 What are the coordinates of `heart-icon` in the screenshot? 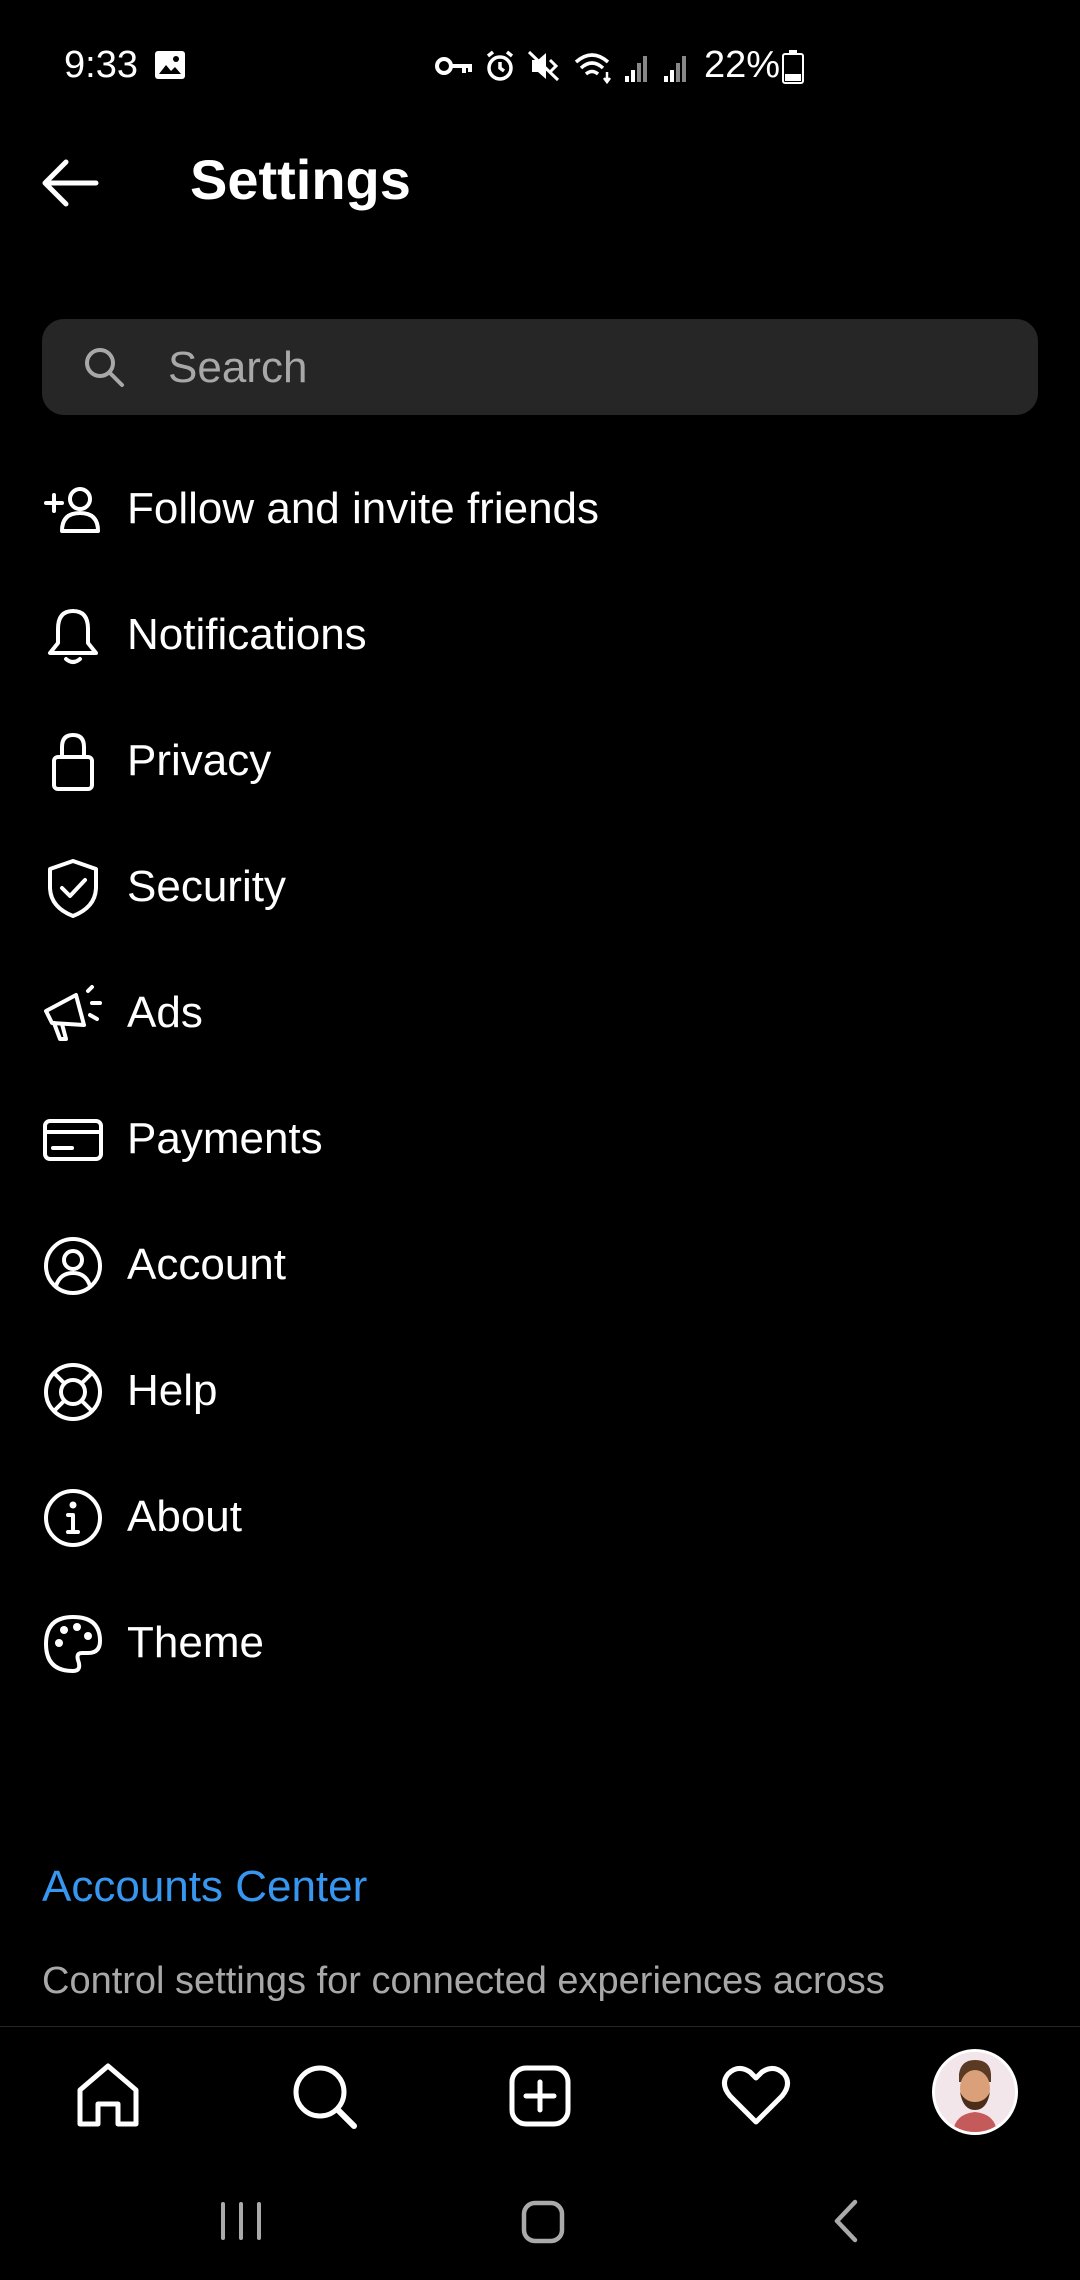 It's located at (756, 2095).